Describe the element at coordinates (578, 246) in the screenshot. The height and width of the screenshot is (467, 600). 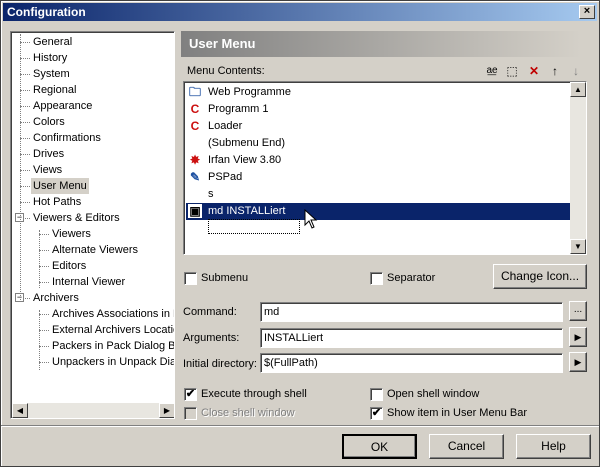
I see `scroll-down-icon: ▼` at that location.